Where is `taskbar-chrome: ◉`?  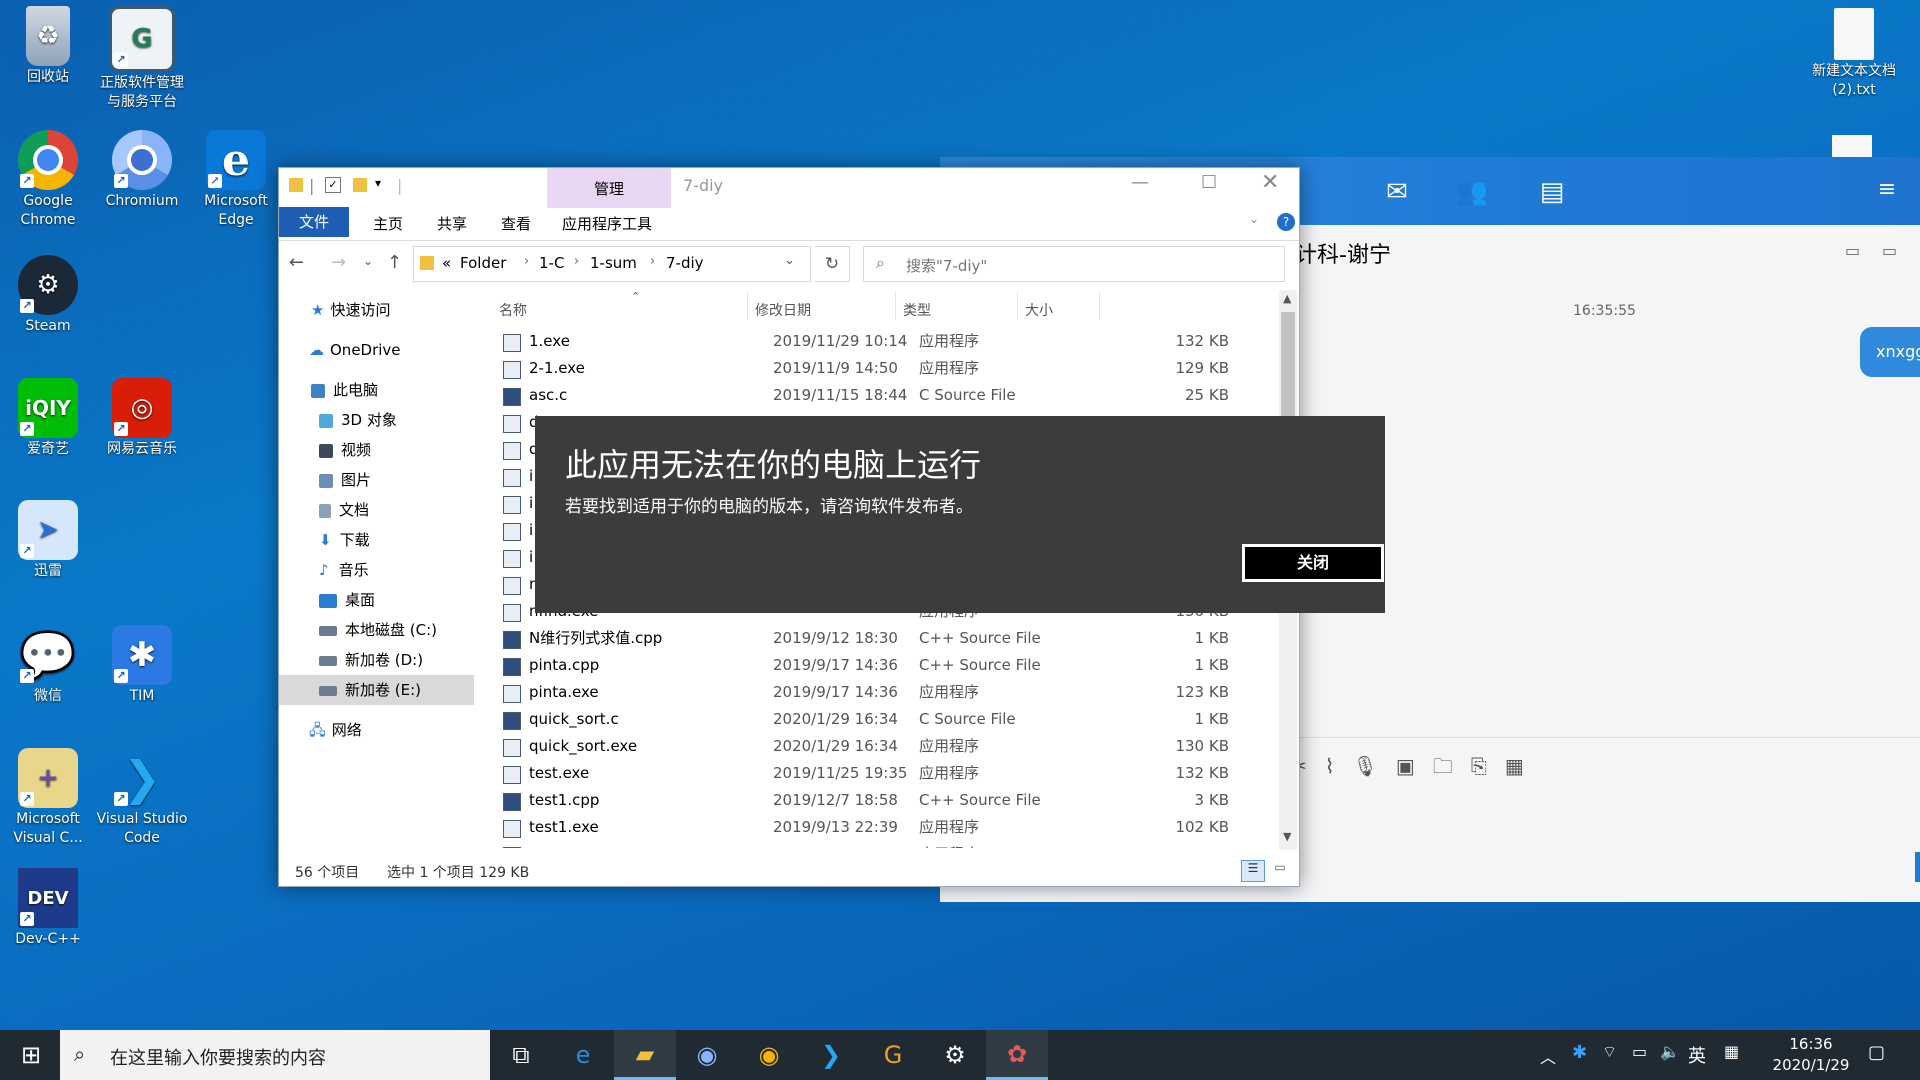 taskbar-chrome: ◉ is located at coordinates (769, 1055).